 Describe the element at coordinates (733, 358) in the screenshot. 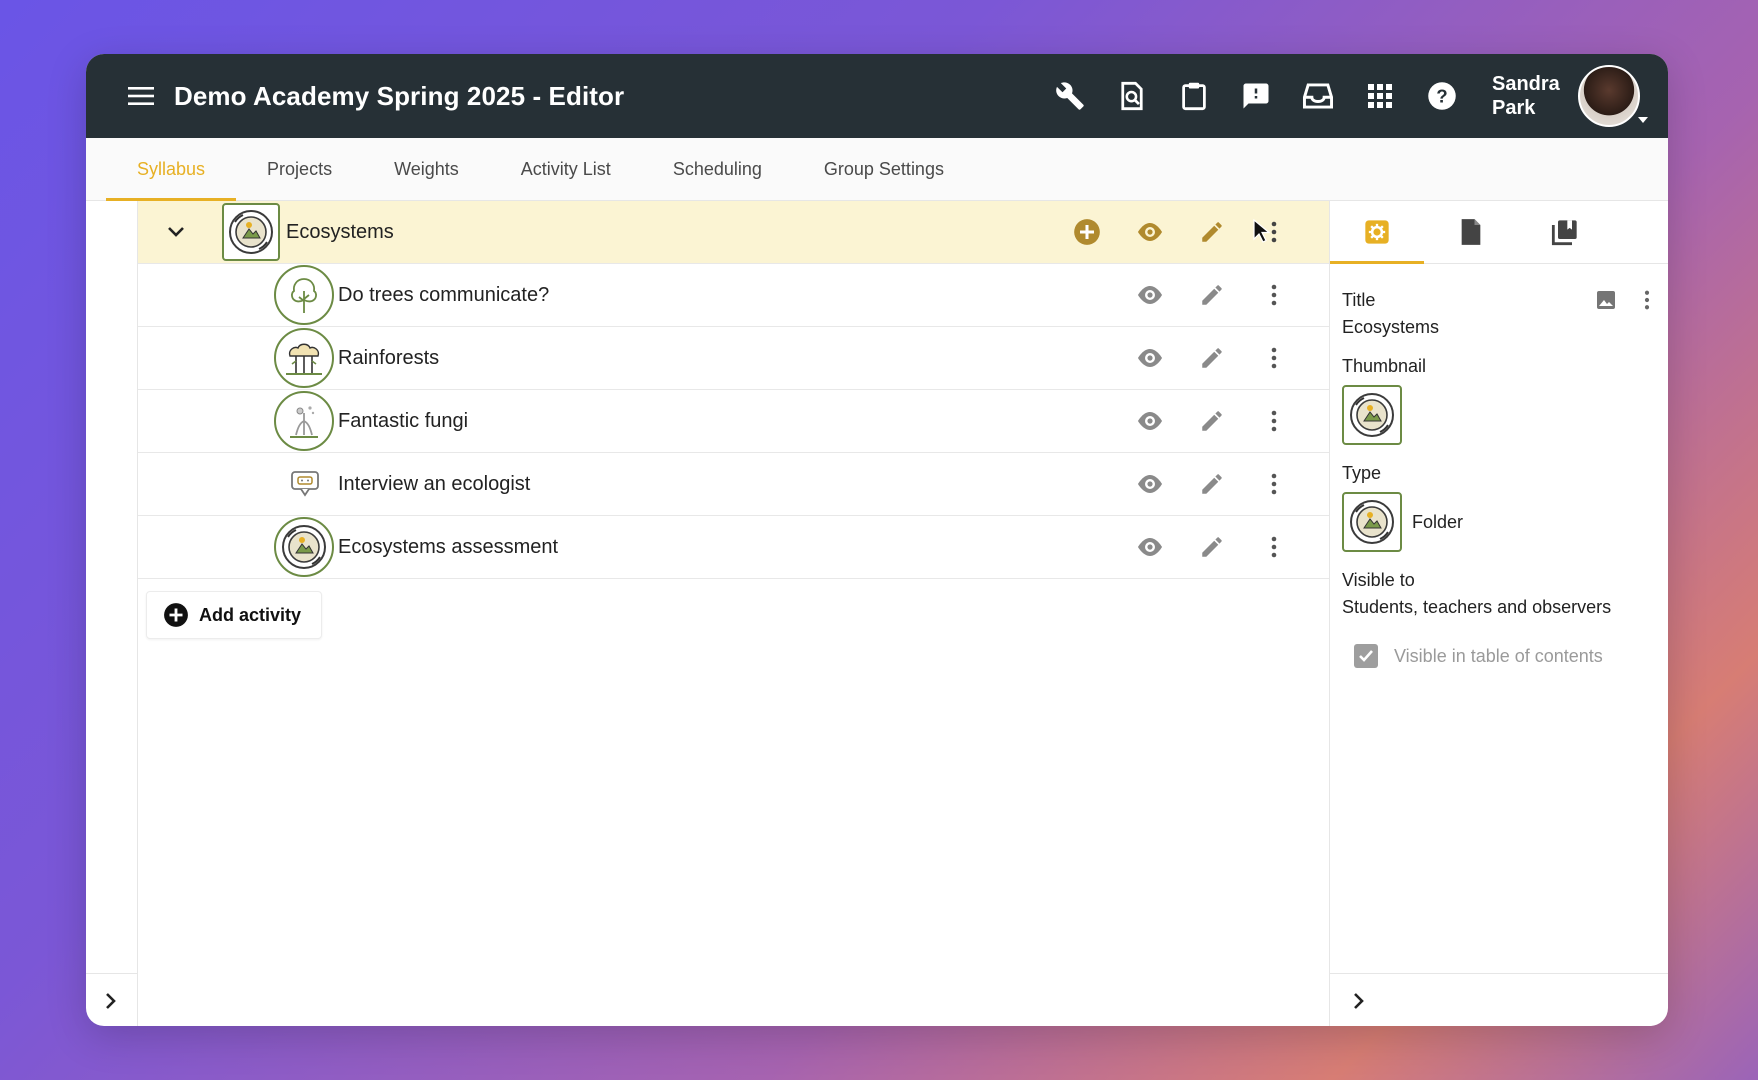

I see `list-item: Rainforests` at that location.